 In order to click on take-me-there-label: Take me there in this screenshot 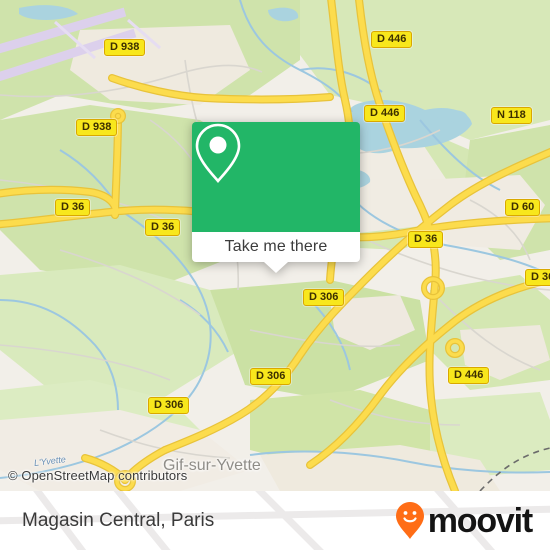, I will do `click(276, 246)`.